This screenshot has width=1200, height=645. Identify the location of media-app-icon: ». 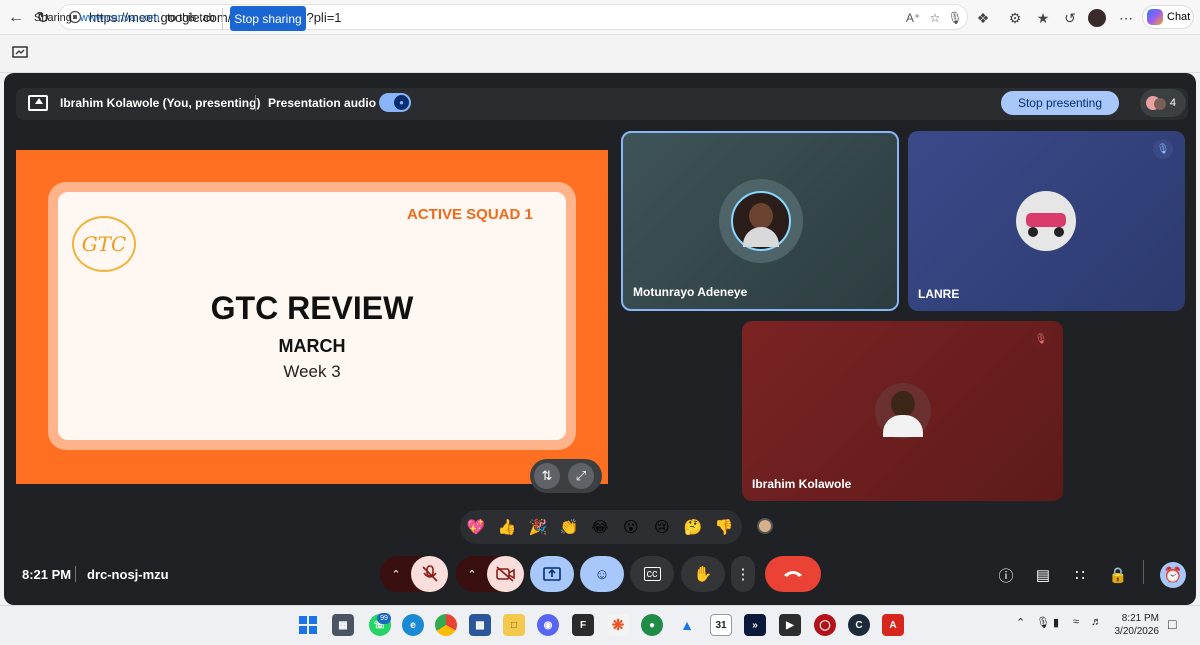
(755, 625).